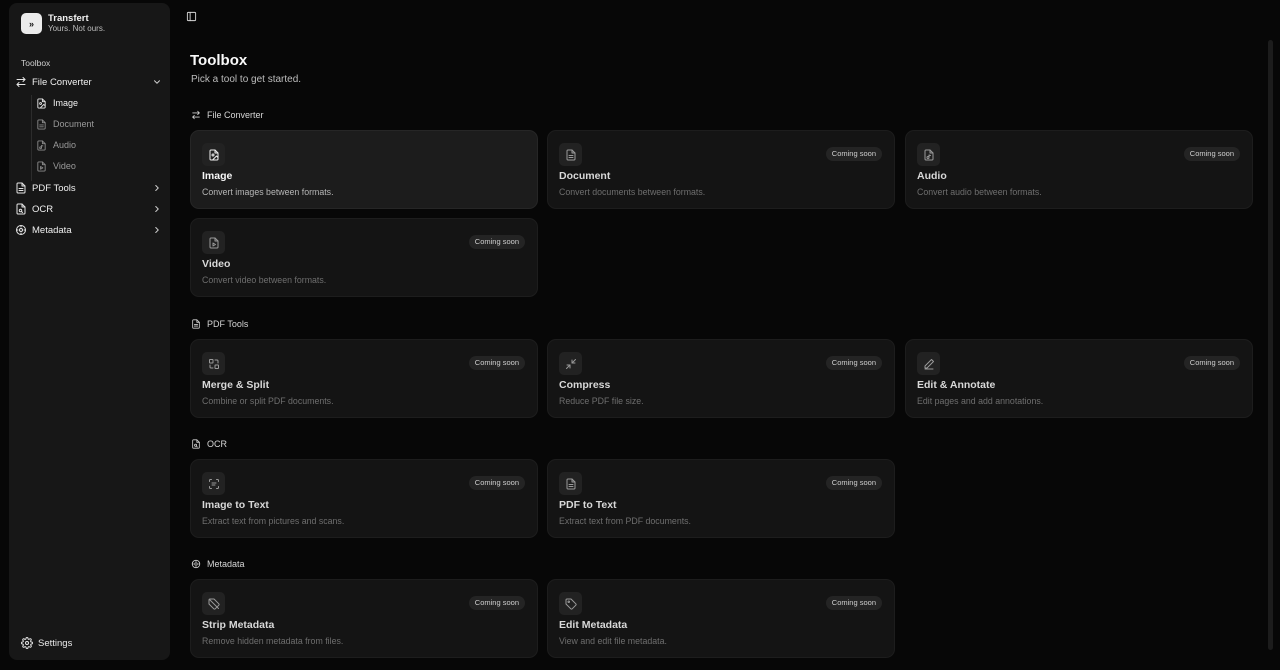  I want to click on group-heading-label: OCR, so click(217, 444).